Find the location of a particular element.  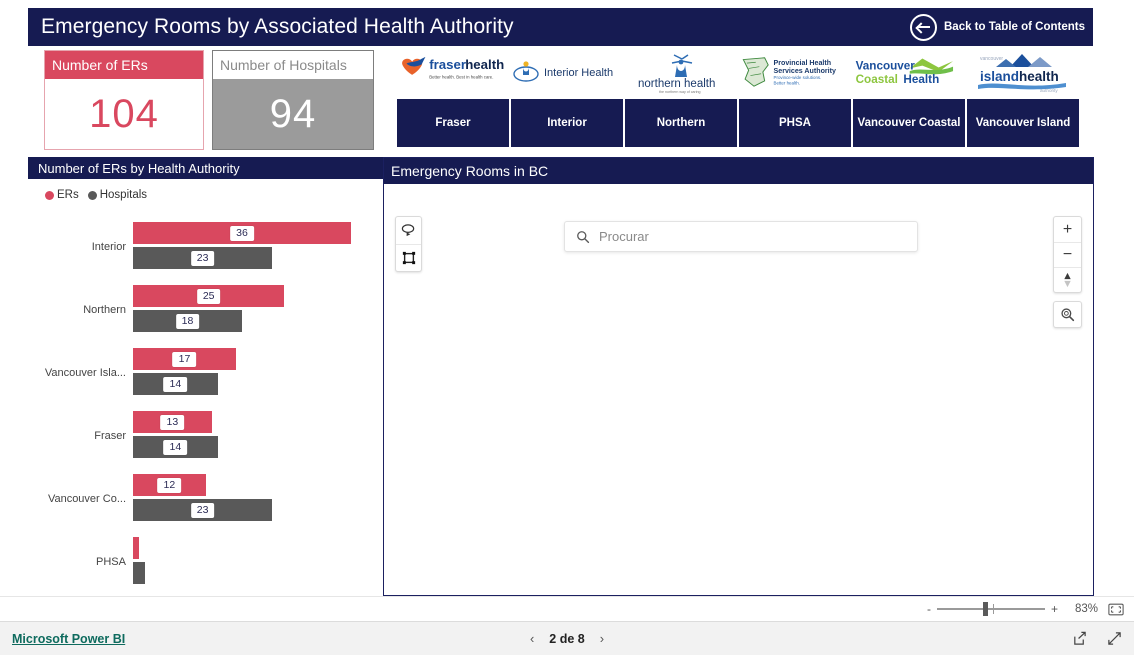

bar-value-label: 17 is located at coordinates (184, 359).